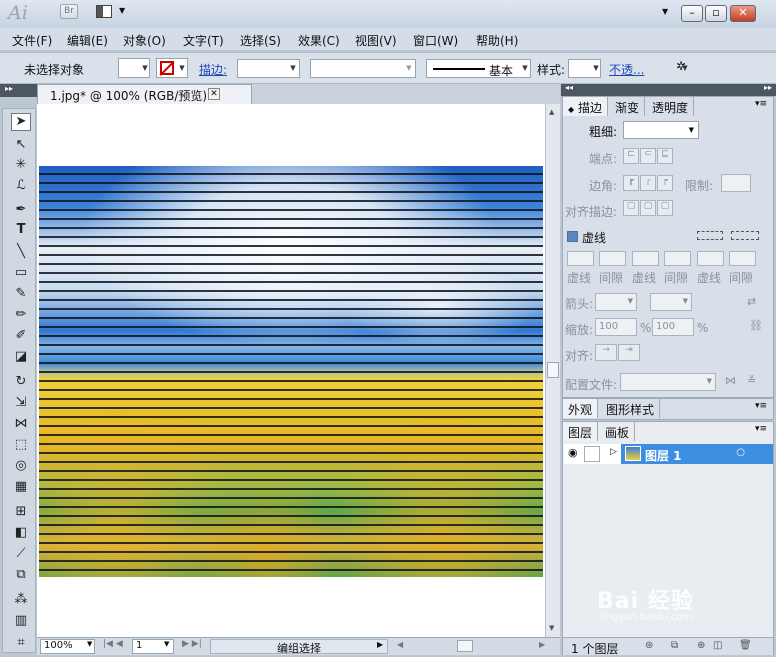  Describe the element at coordinates (743, 13) in the screenshot. I see `close-button: ✕` at that location.